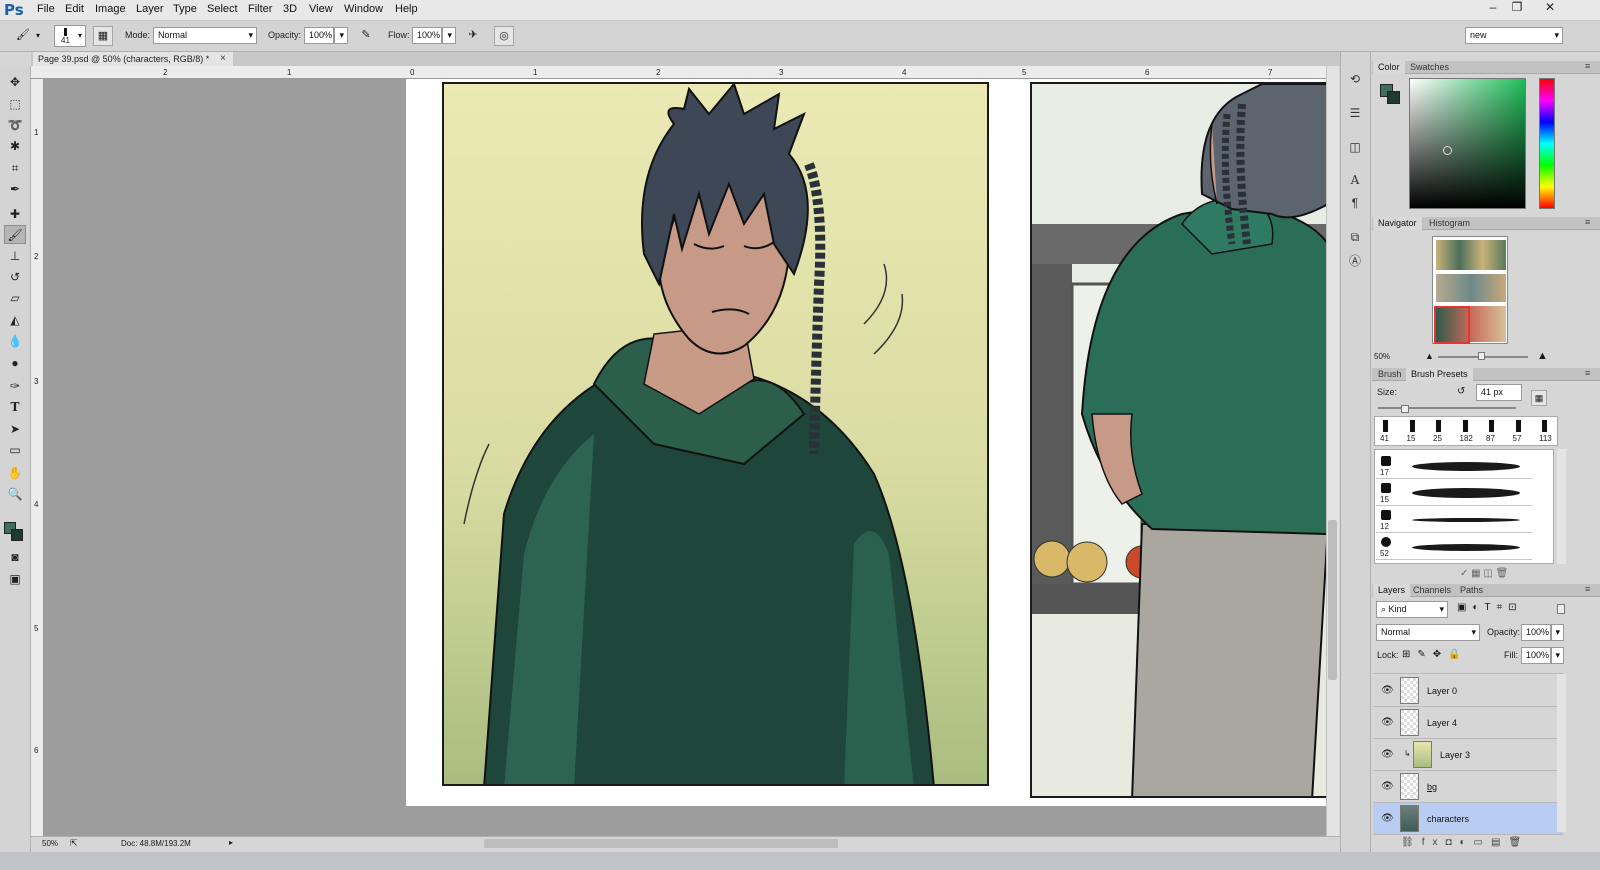  Describe the element at coordinates (1468, 670) in the screenshot. I see `layer-row-partial` at that location.